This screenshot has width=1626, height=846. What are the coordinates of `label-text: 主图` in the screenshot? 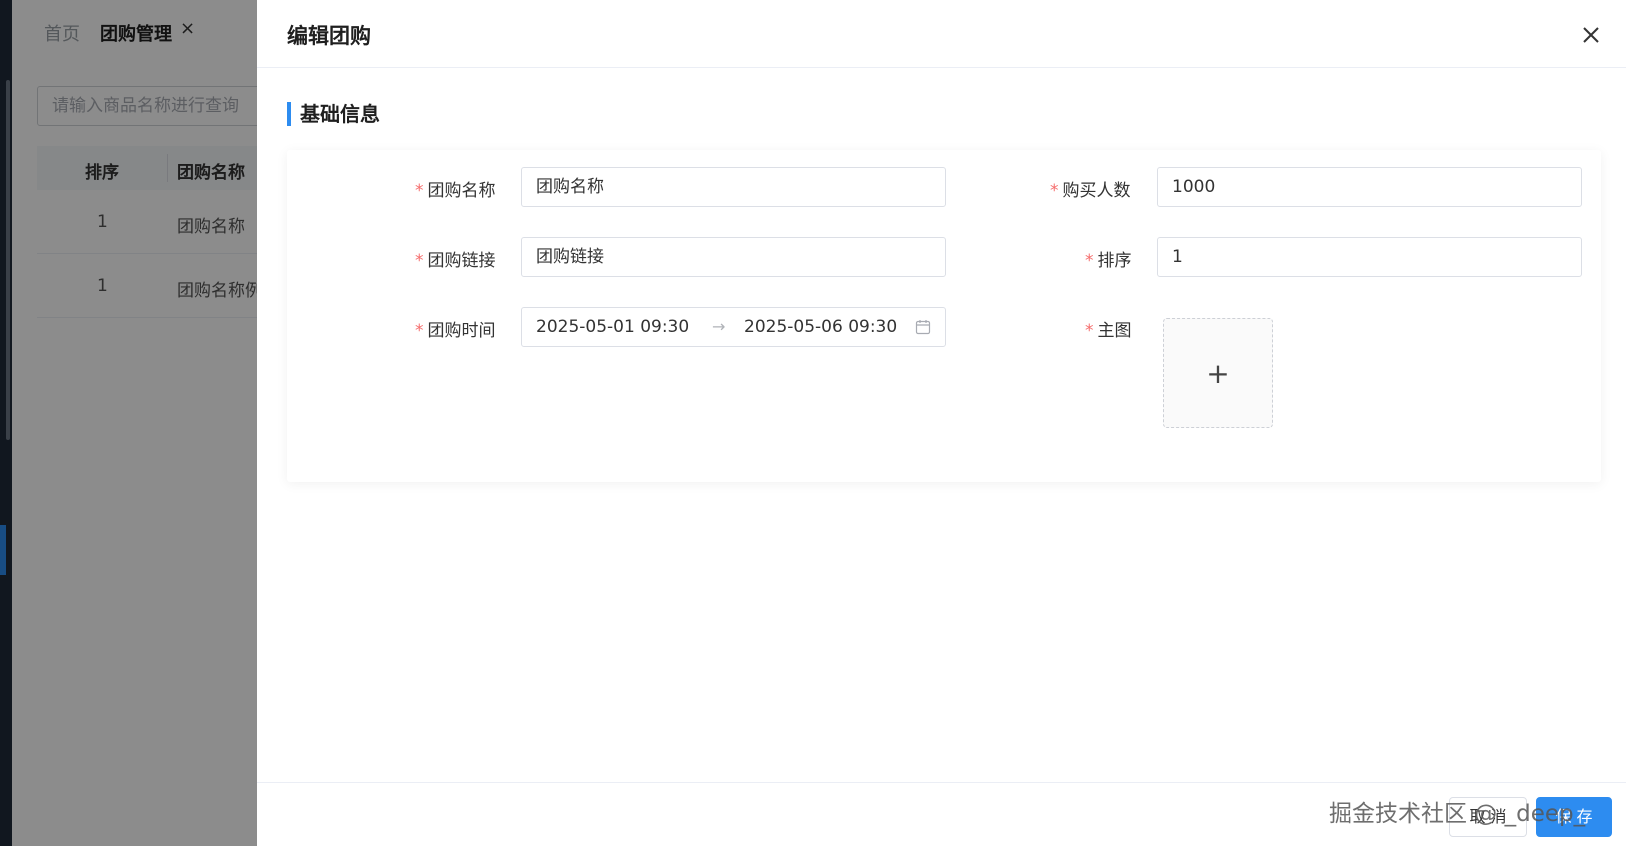 It's located at (1114, 331).